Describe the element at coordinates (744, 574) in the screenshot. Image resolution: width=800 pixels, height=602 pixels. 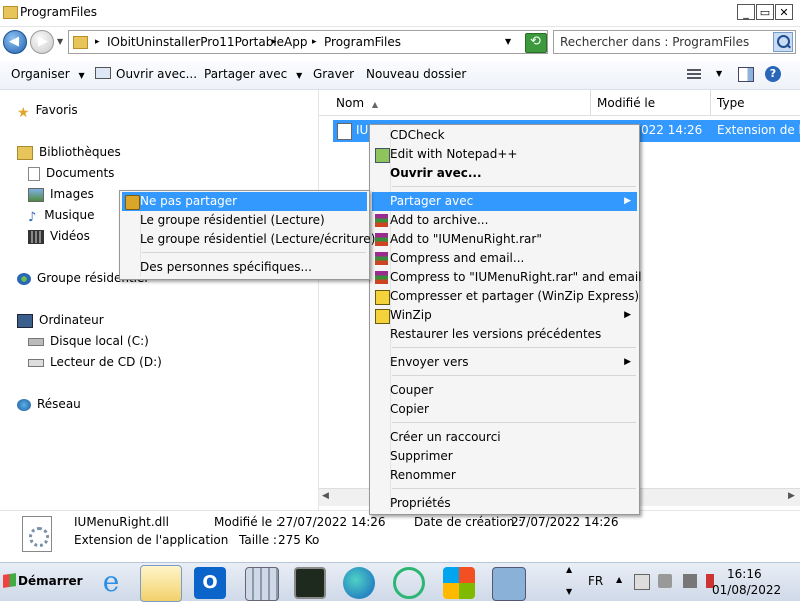
I see `clock-time: 16:16` at that location.